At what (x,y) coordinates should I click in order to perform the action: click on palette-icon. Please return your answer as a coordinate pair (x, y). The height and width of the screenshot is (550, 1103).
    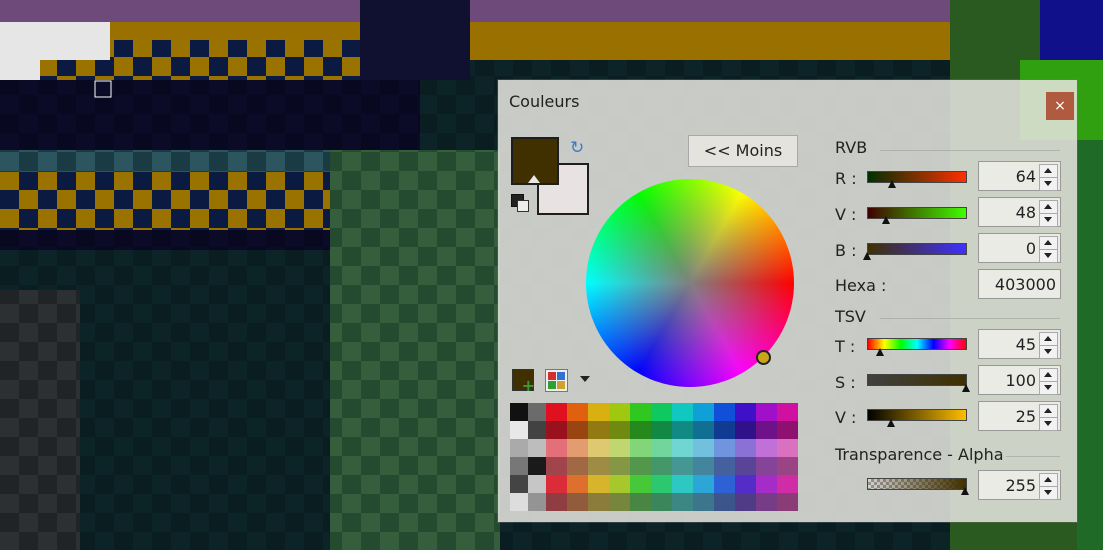
    Looking at the image, I should click on (556, 380).